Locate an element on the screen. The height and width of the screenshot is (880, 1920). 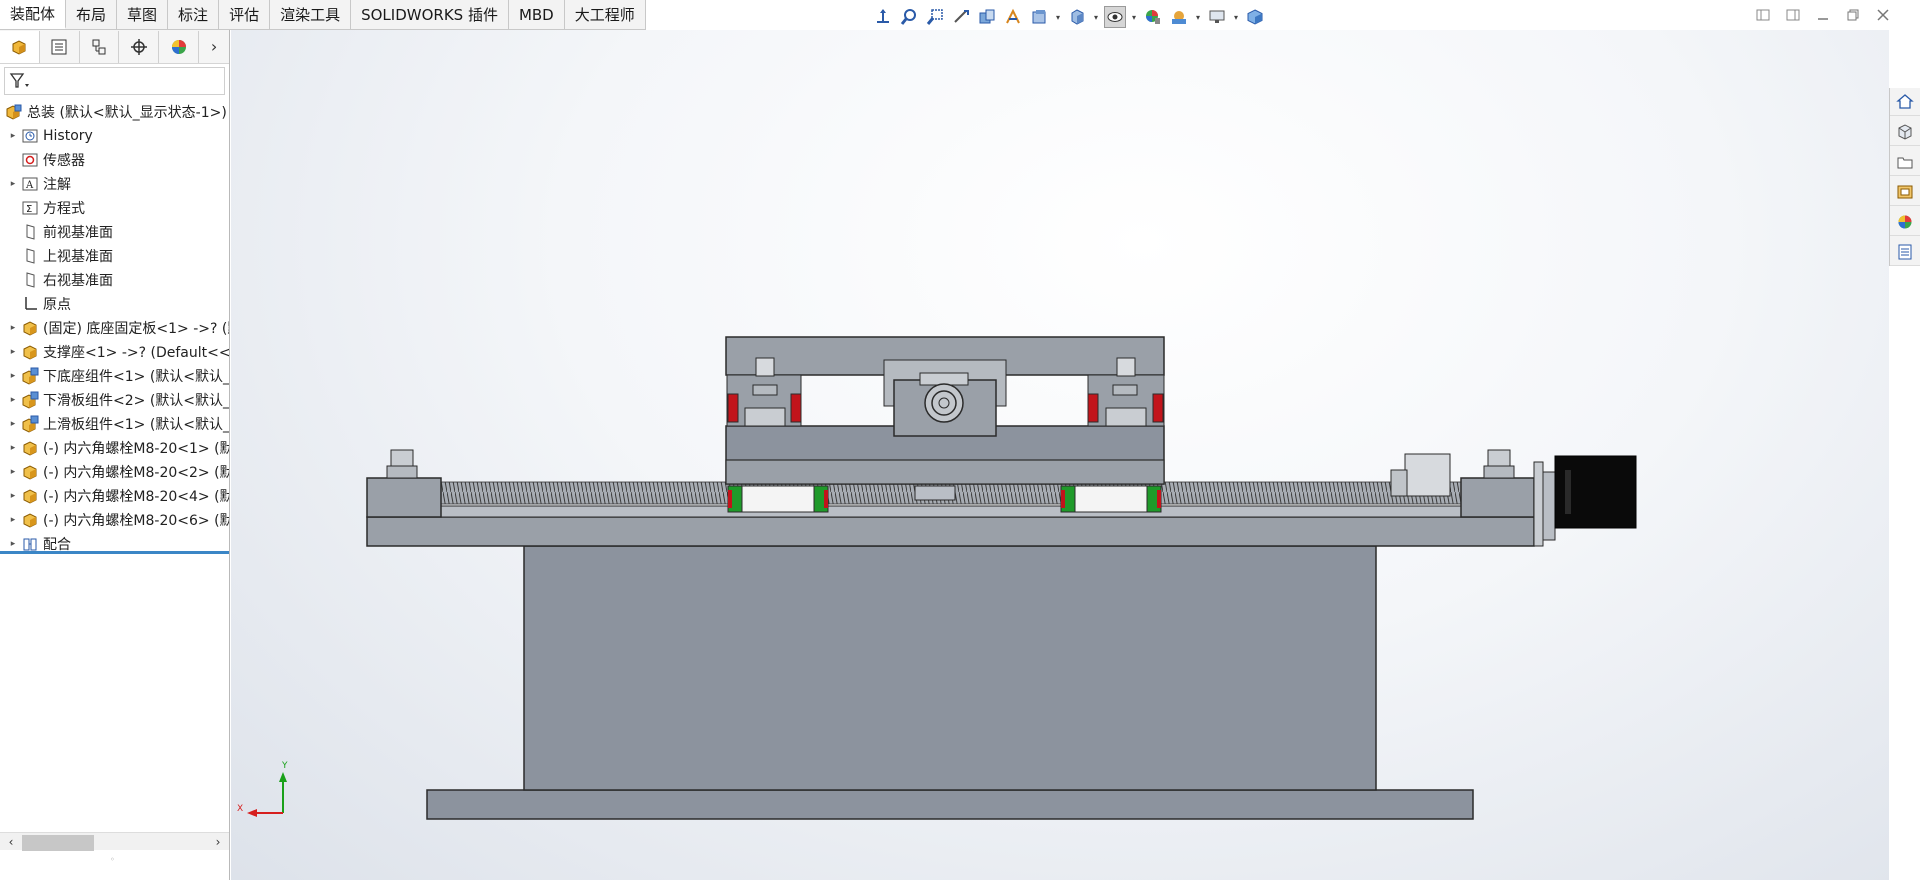
display-style-icon is located at coordinates (1077, 17).